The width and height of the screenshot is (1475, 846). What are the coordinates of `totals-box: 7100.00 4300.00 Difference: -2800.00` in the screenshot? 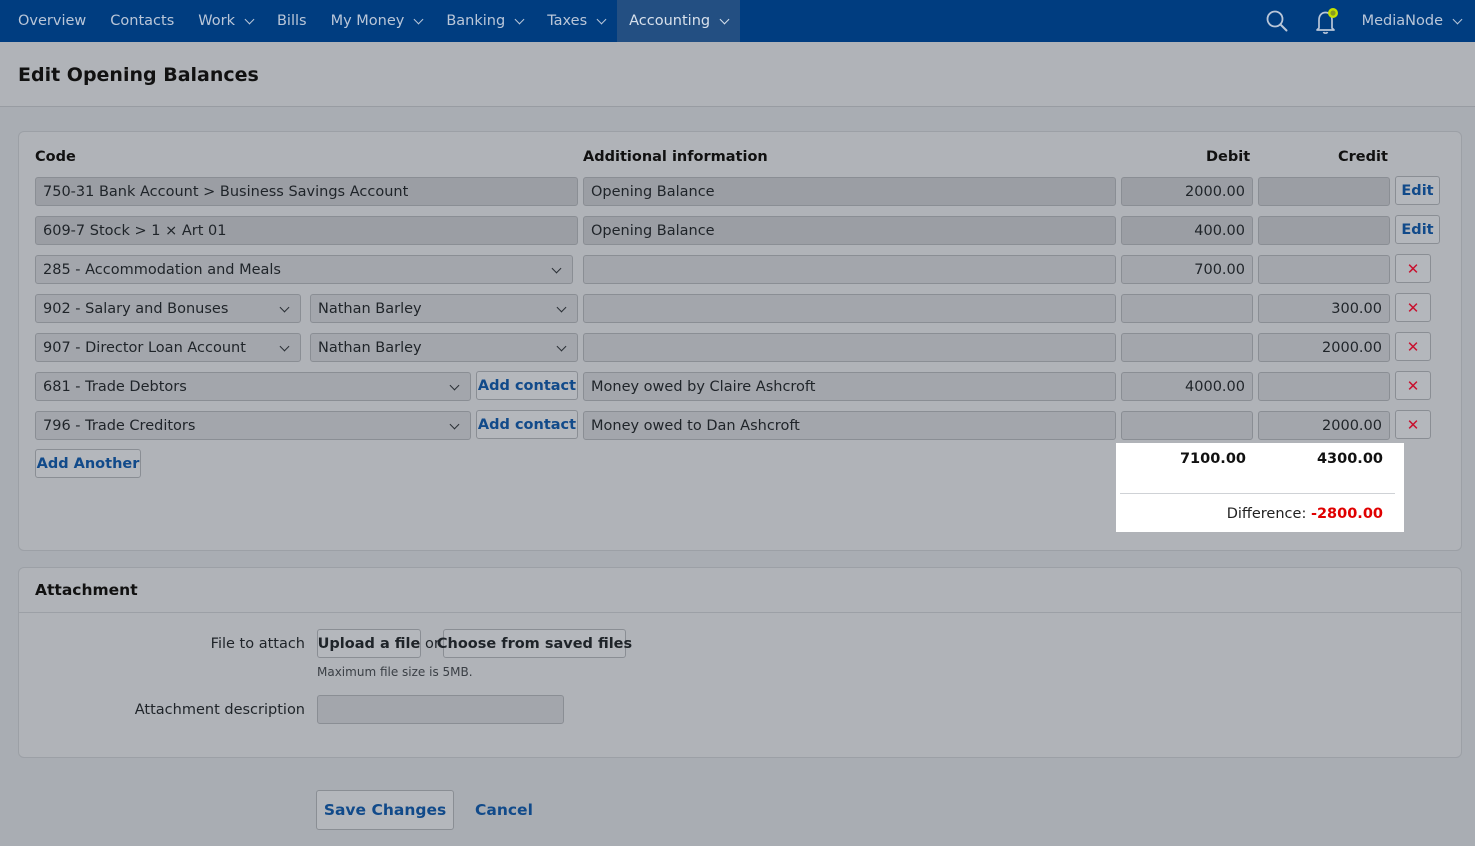 It's located at (1260, 487).